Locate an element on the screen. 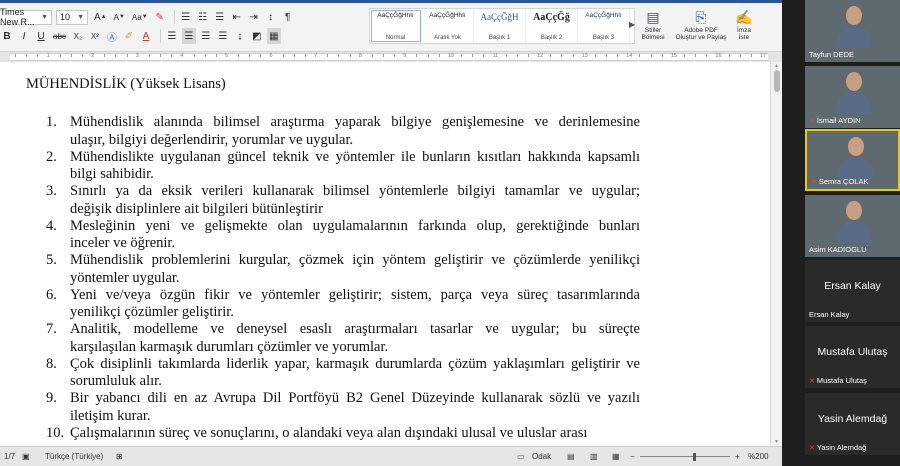 Image resolution: width=900 pixels, height=466 pixels. scroll-down-icon: ▼ is located at coordinates (776, 442).